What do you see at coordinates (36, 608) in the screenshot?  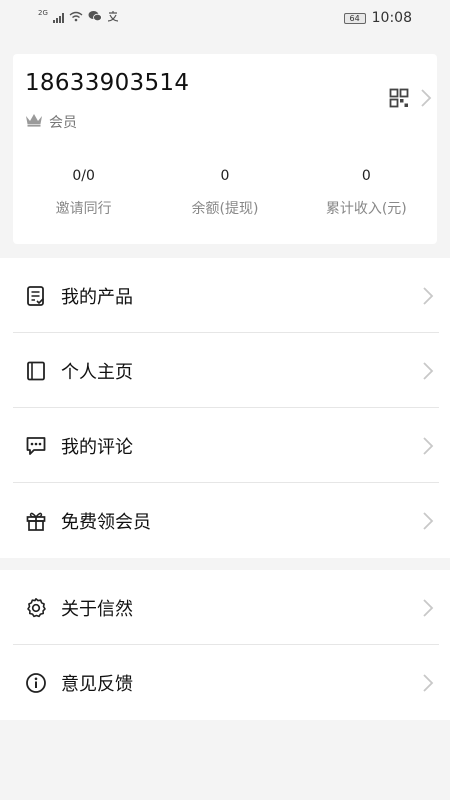 I see `settings-gear-icon` at bounding box center [36, 608].